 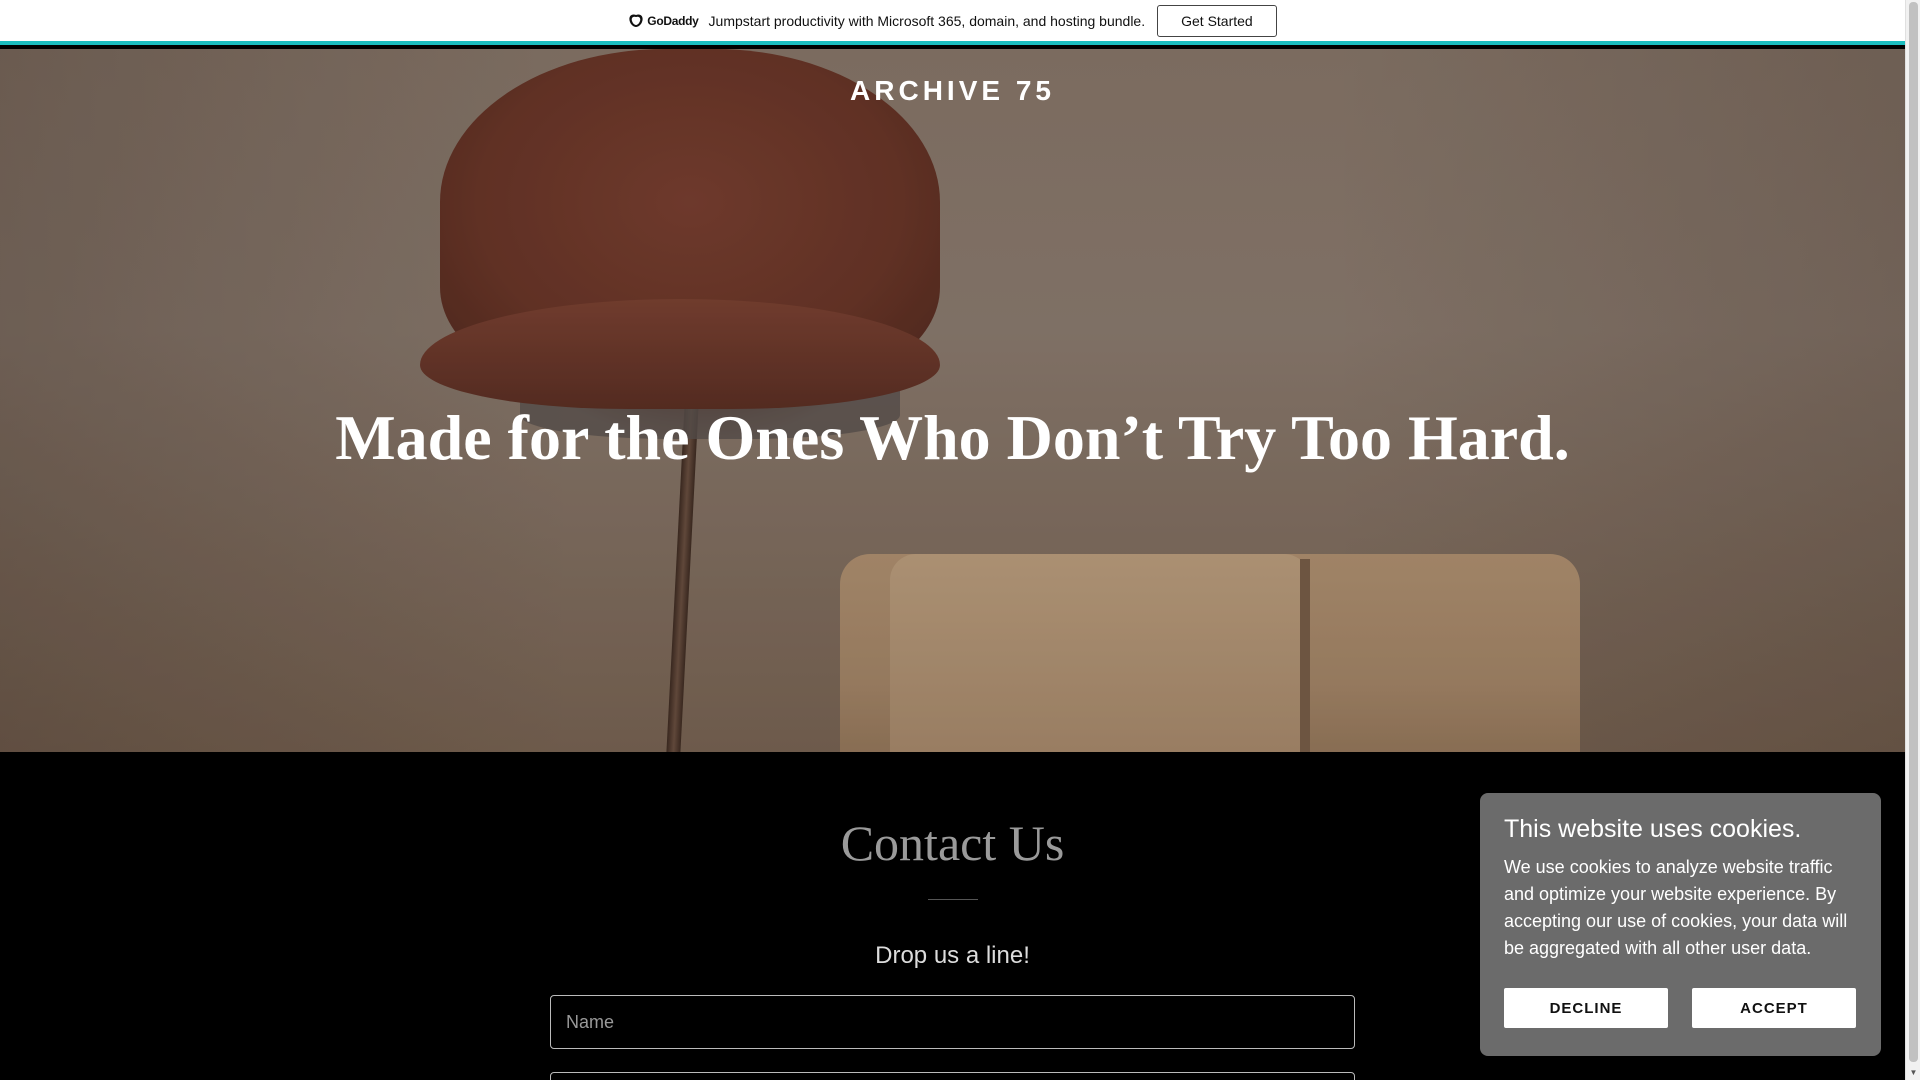 I want to click on godaddy-logo: GoDaddy, so click(x=663, y=20).